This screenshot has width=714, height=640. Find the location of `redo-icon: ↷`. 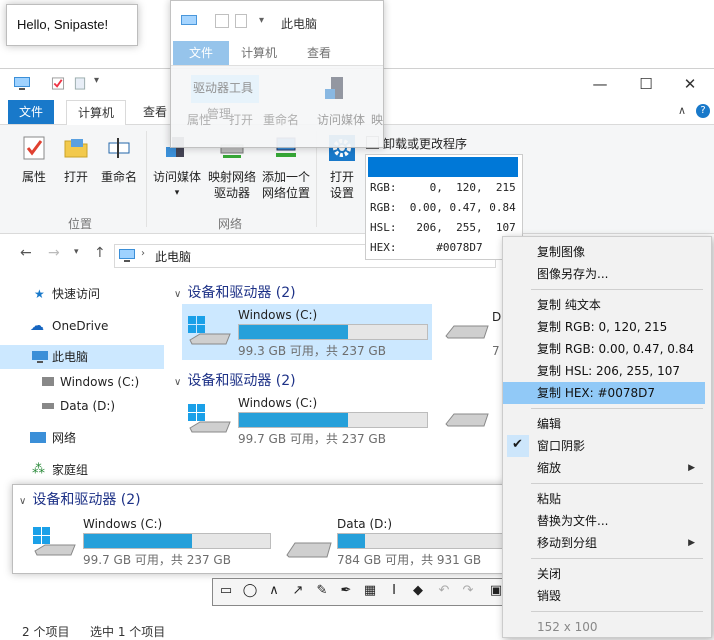

redo-icon: ↷ is located at coordinates (468, 591).